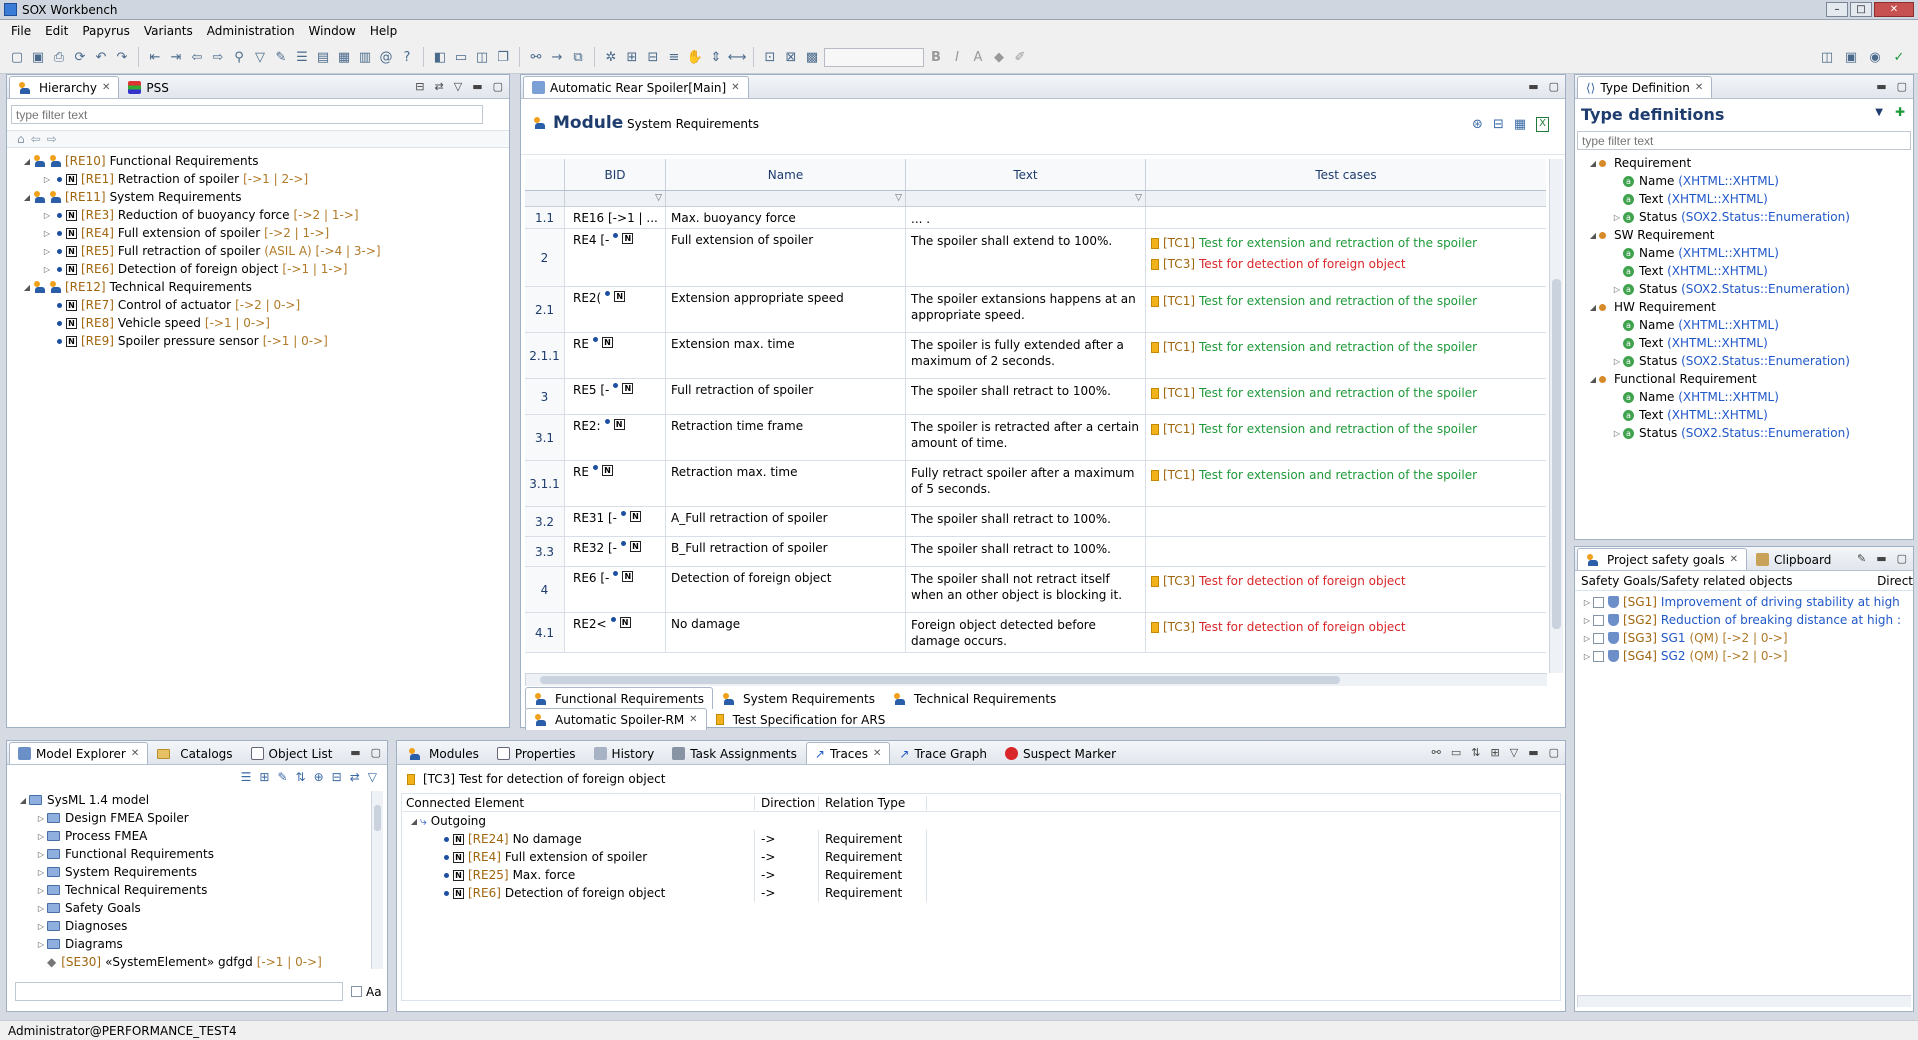  I want to click on name-cell: Max. buoyancy force, so click(786, 217).